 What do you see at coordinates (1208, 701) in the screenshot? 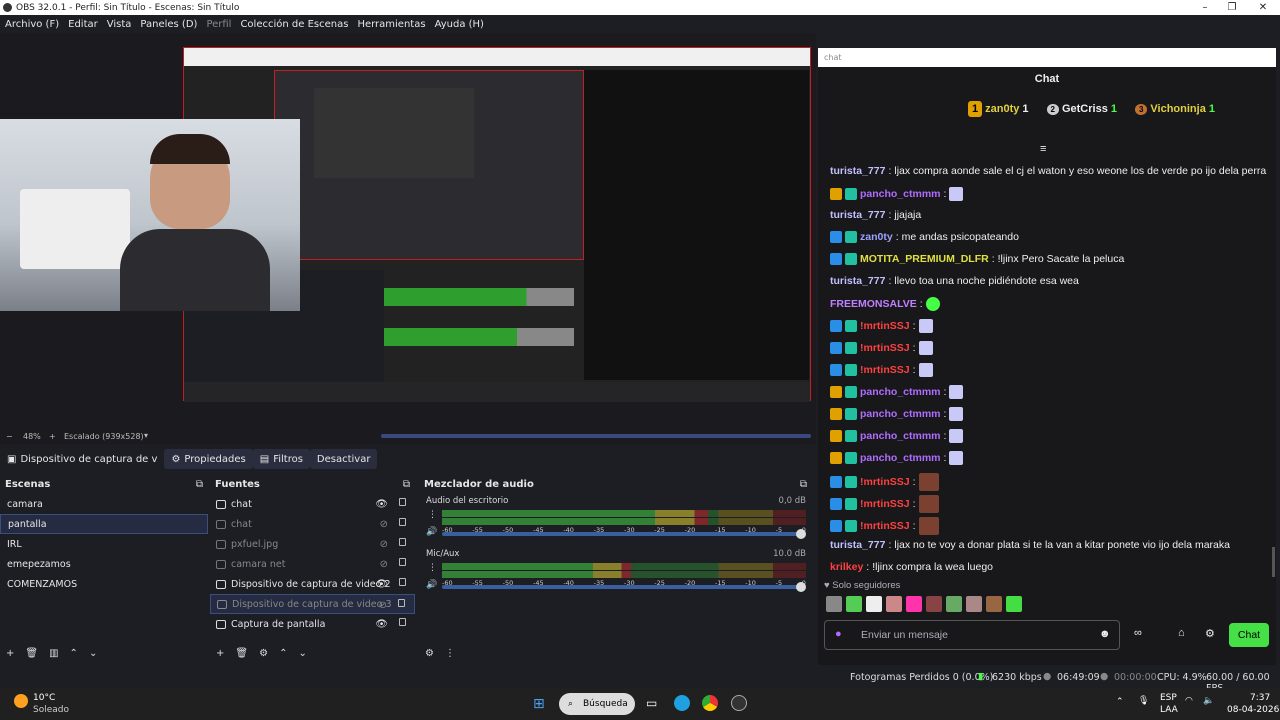
I see `volume-icon: 🔈` at bounding box center [1208, 701].